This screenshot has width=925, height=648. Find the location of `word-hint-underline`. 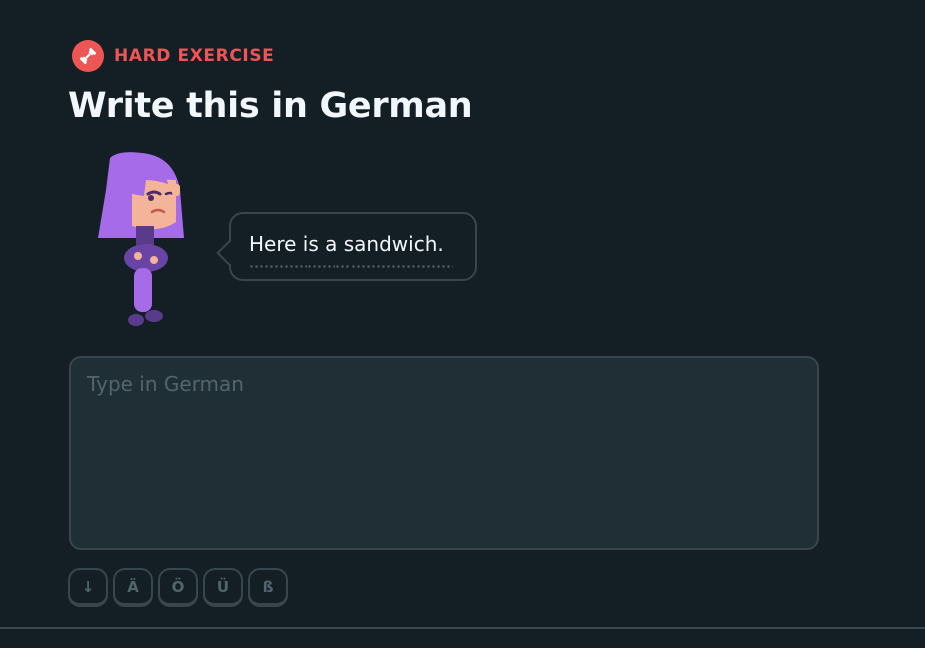

word-hint-underline is located at coordinates (351, 266).